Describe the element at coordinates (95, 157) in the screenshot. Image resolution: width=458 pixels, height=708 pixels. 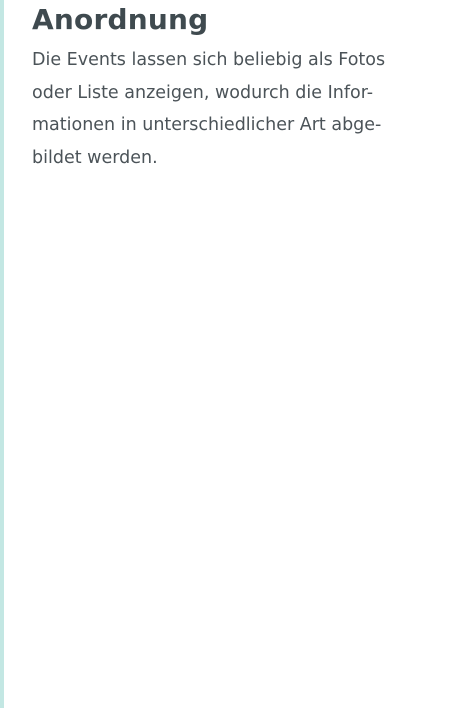
I see `description-line: bildet werden.` at that location.